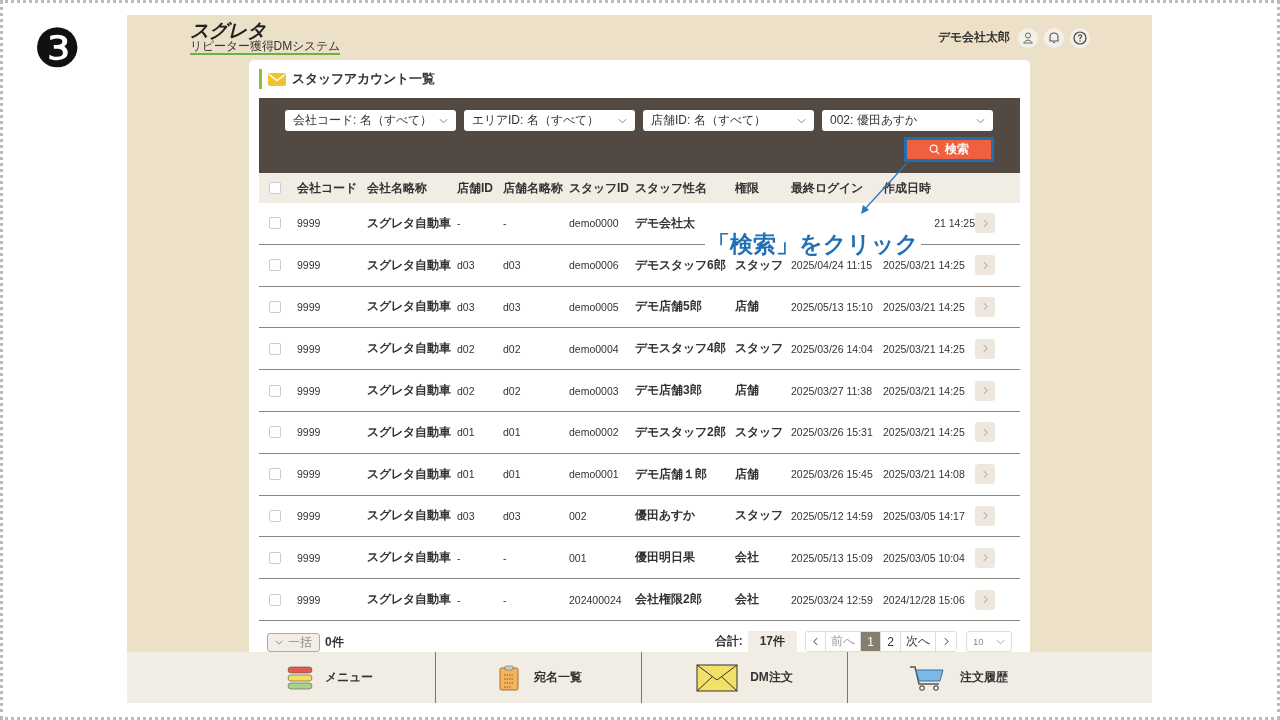 The image size is (1280, 720). I want to click on staff-name-cell-text: 優田あすか, so click(665, 516).